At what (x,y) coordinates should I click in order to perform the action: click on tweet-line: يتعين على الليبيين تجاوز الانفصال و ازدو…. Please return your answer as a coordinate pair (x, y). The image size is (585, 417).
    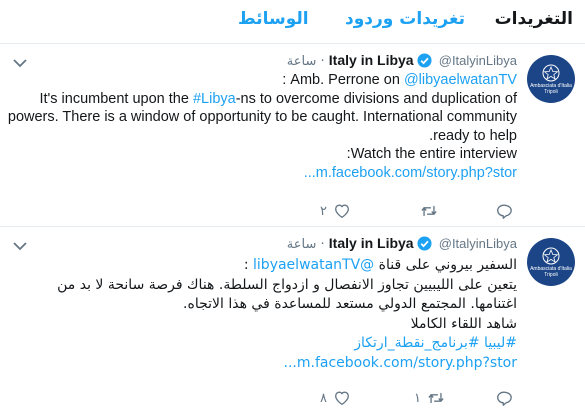
    Looking at the image, I should click on (287, 284).